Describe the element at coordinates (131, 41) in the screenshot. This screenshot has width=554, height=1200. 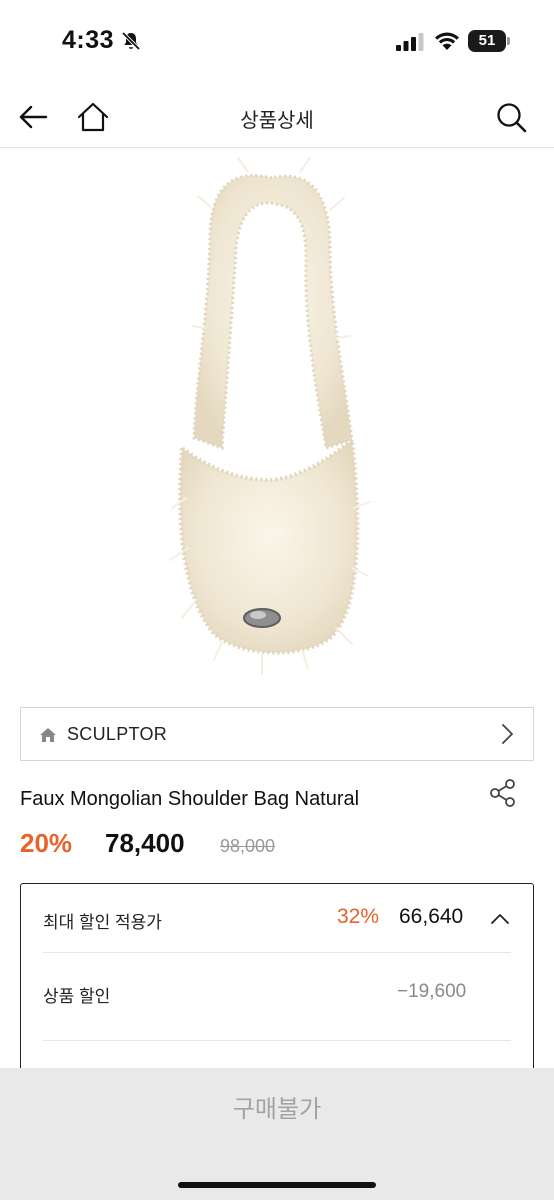
I see `bell-slash-icon` at that location.